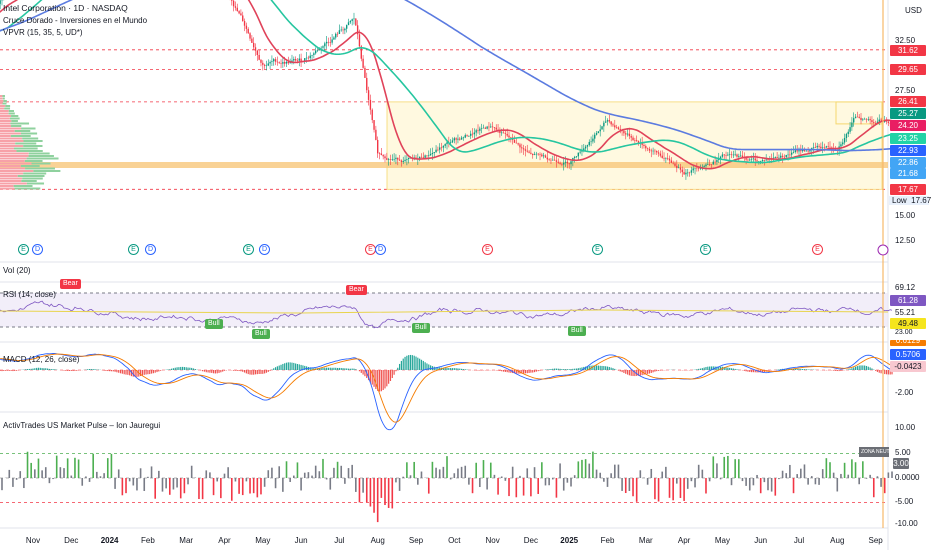 This screenshot has height=550, width=932. What do you see at coordinates (43, 32) in the screenshot?
I see `indicator-vpvr: VPVR (15, 35, 5, UD*)` at bounding box center [43, 32].